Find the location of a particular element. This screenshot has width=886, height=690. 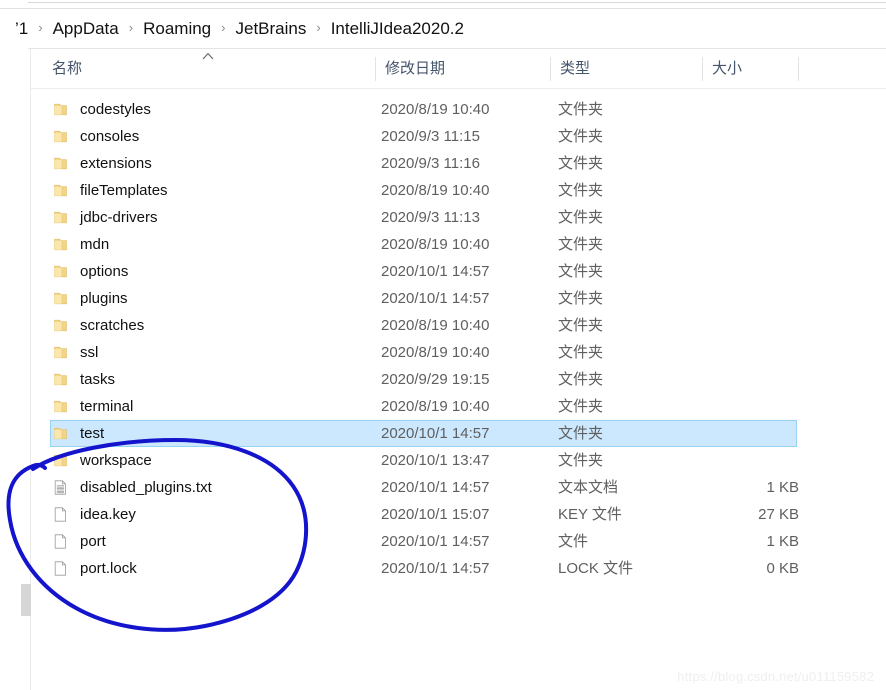

file-name-label: terminal is located at coordinates (107, 406).